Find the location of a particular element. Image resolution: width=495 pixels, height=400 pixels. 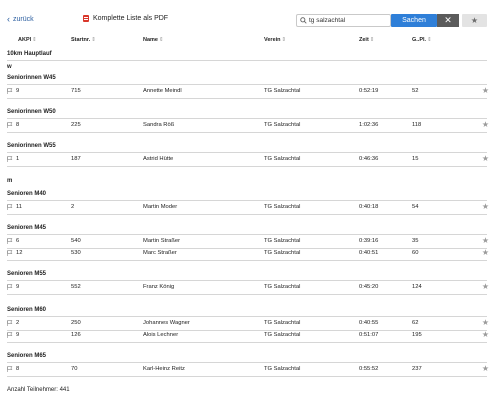

cell-gpl: 62 is located at coordinates (415, 323).